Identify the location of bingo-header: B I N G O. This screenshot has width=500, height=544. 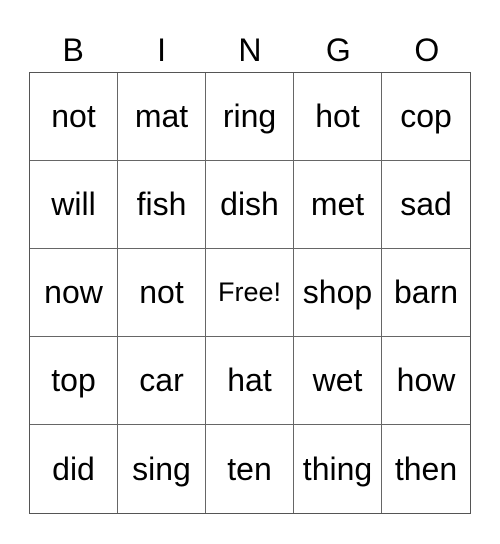
(250, 50).